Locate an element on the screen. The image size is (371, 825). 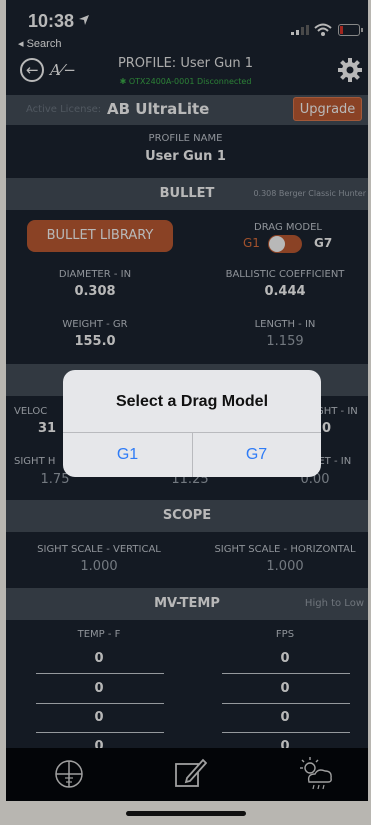
home-indicator is located at coordinates (186, 813).